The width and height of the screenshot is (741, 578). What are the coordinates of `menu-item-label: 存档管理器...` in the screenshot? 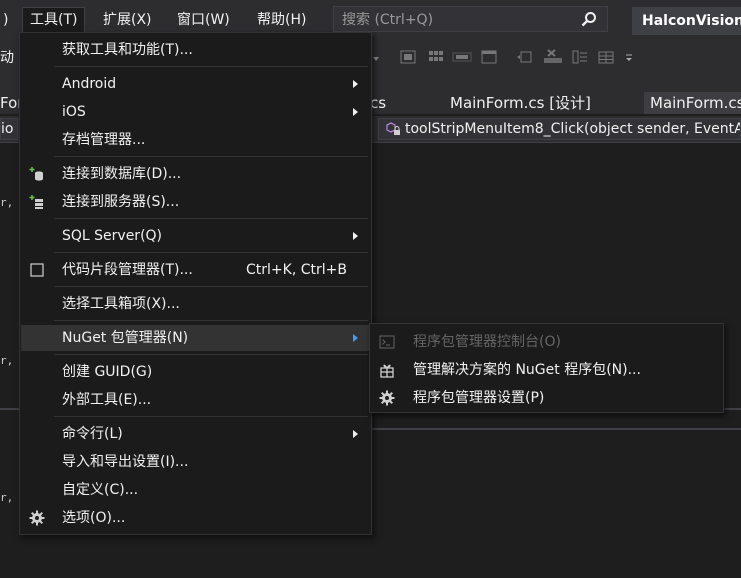 It's located at (104, 140).